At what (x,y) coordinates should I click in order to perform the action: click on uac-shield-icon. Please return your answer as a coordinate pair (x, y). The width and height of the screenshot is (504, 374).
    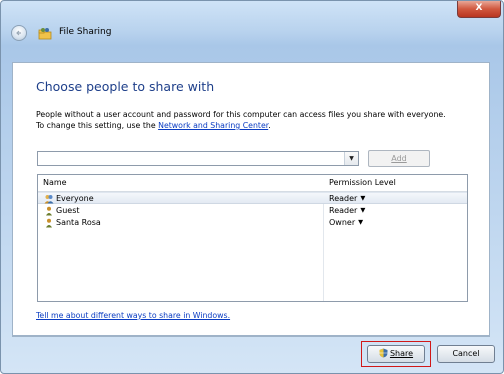
    Looking at the image, I should click on (383, 352).